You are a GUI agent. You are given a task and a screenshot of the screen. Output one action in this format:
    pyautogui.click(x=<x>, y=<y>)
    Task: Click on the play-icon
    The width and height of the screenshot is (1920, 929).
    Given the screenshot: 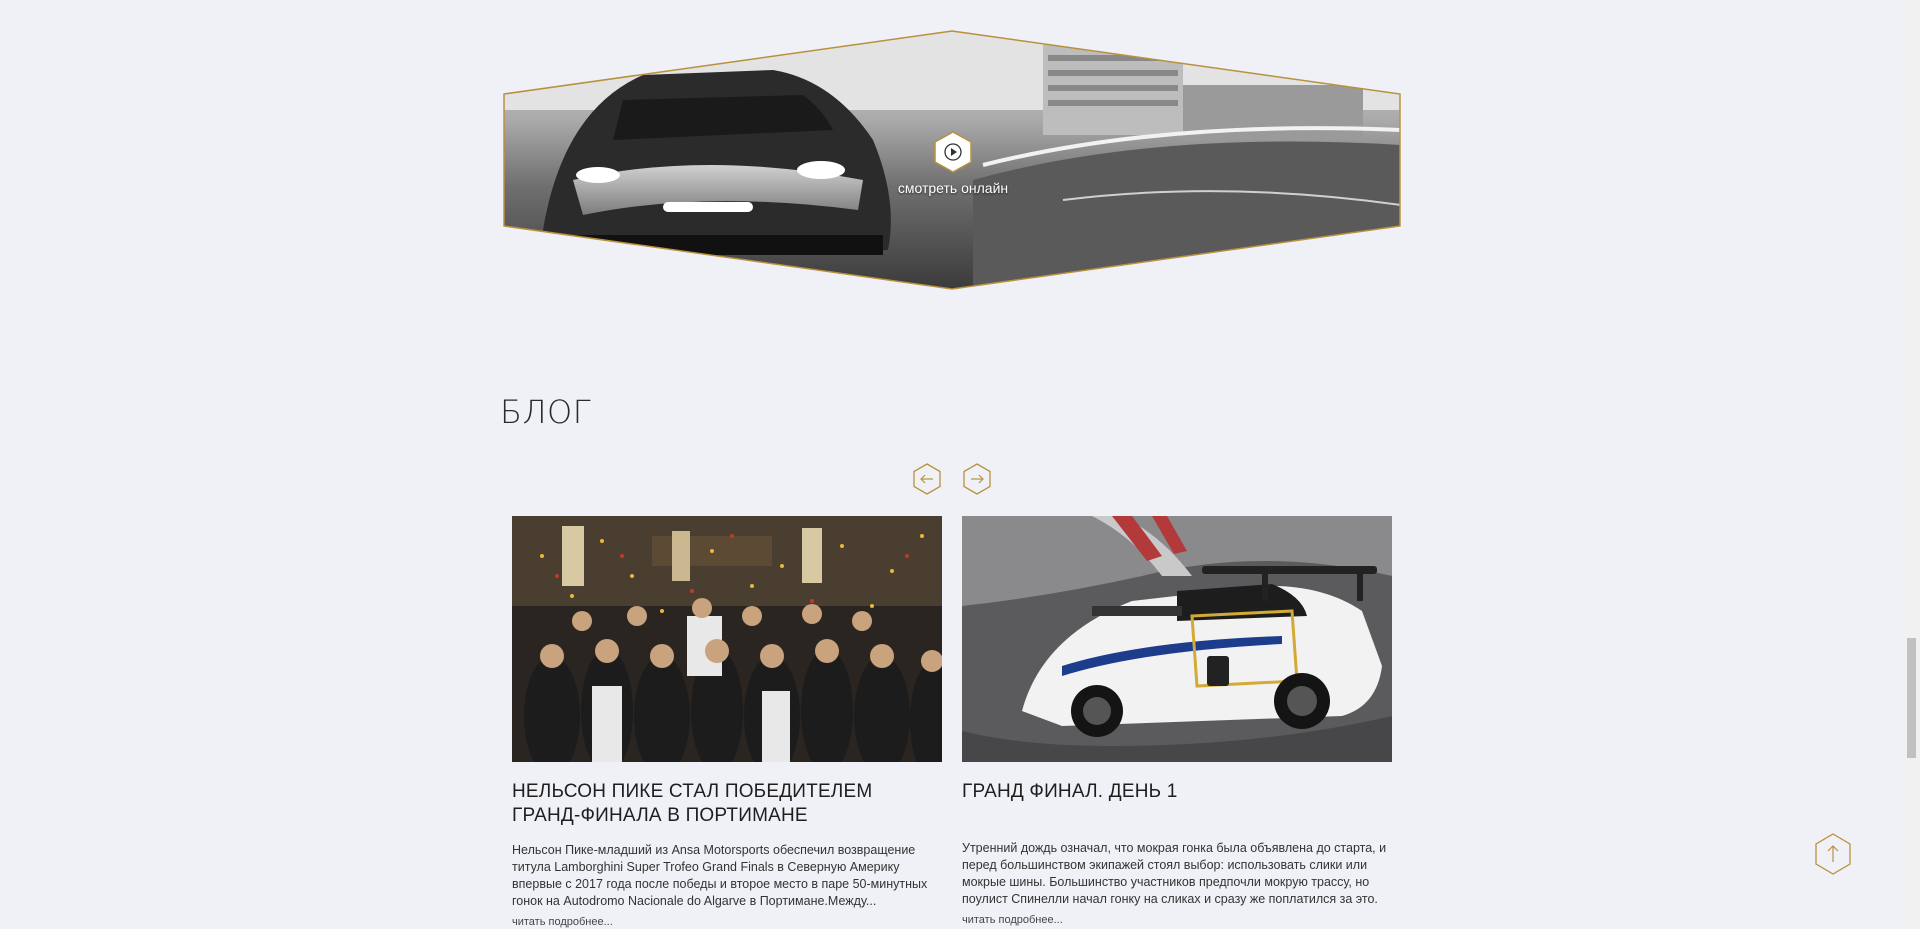 What is the action you would take?
    pyautogui.click(x=953, y=152)
    